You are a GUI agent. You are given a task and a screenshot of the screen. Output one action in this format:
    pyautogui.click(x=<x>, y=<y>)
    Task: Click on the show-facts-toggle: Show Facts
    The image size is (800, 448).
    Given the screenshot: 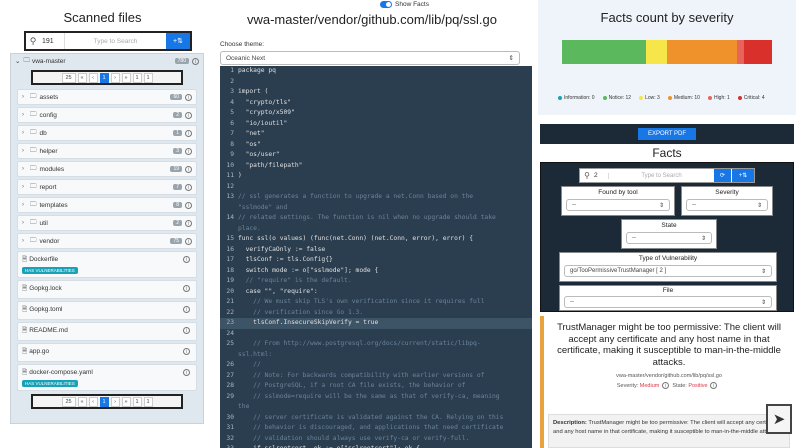 What is the action you would take?
    pyautogui.click(x=404, y=4)
    